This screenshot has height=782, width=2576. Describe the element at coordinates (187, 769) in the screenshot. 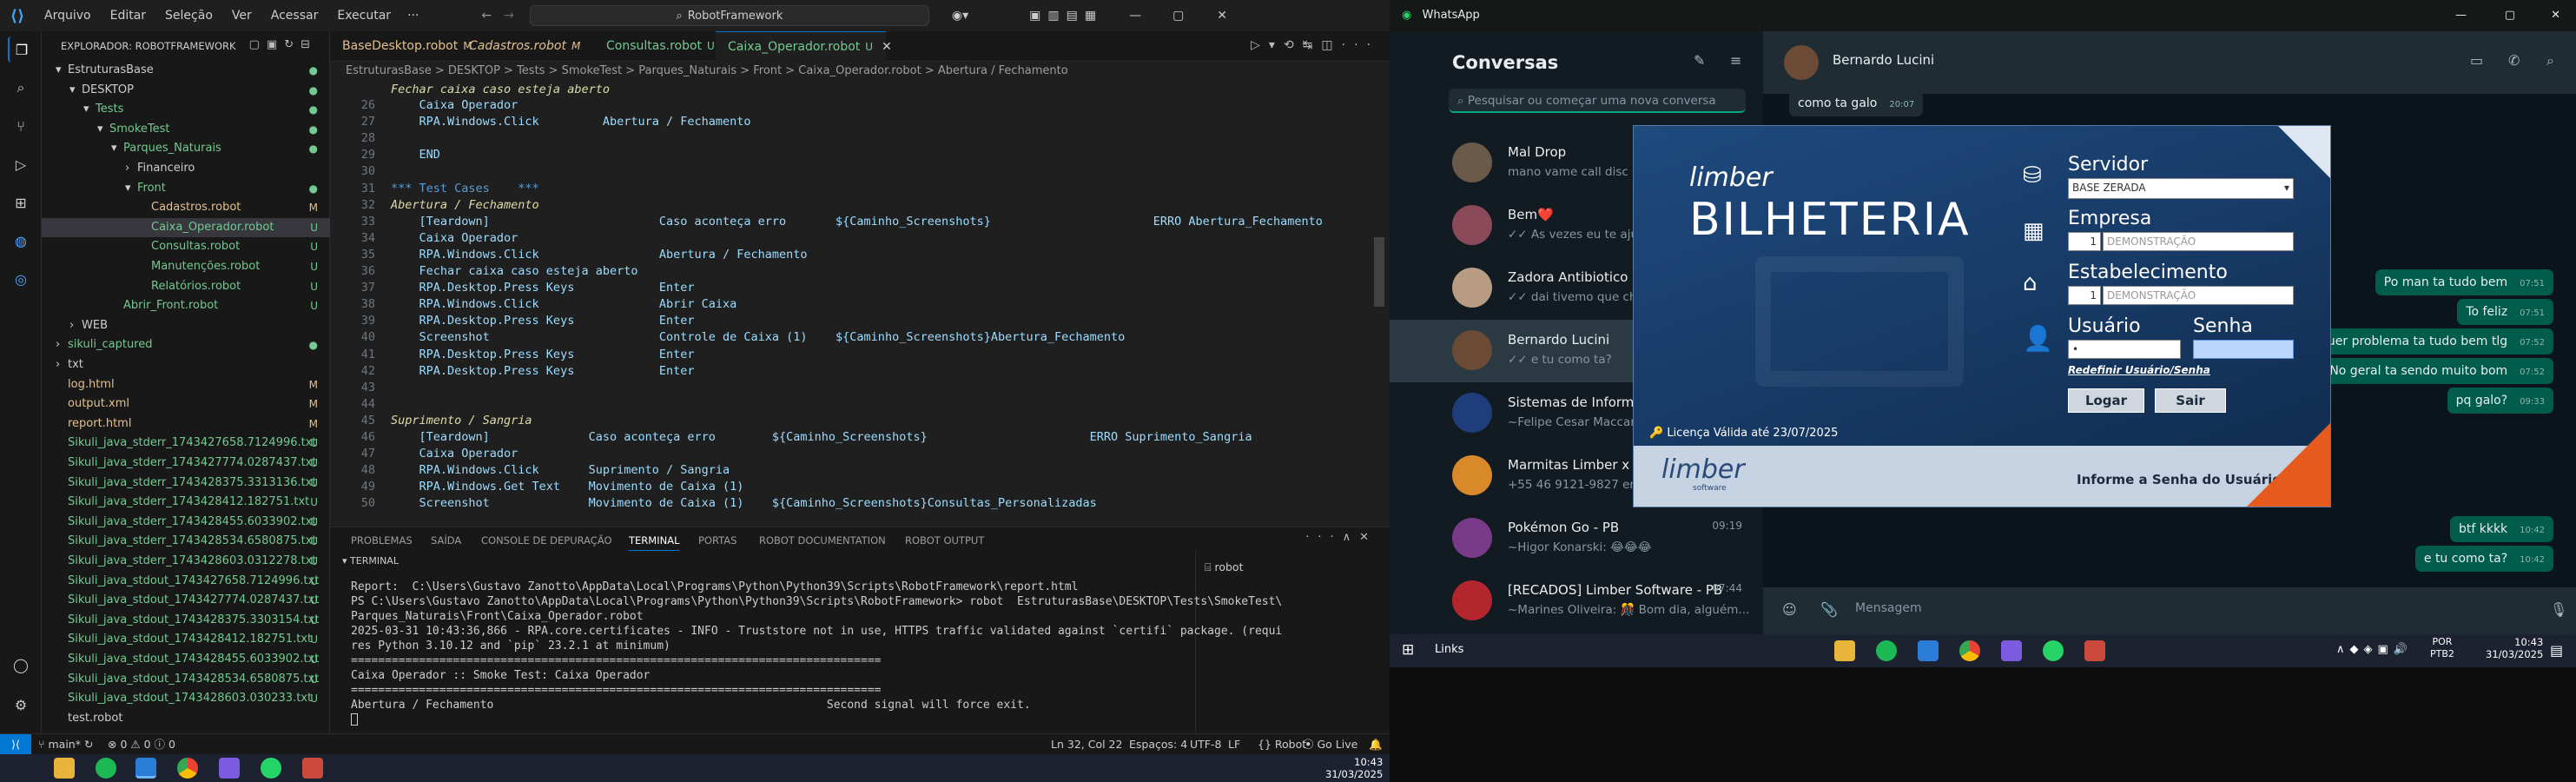

I see `chrome-taskbar-icon` at that location.